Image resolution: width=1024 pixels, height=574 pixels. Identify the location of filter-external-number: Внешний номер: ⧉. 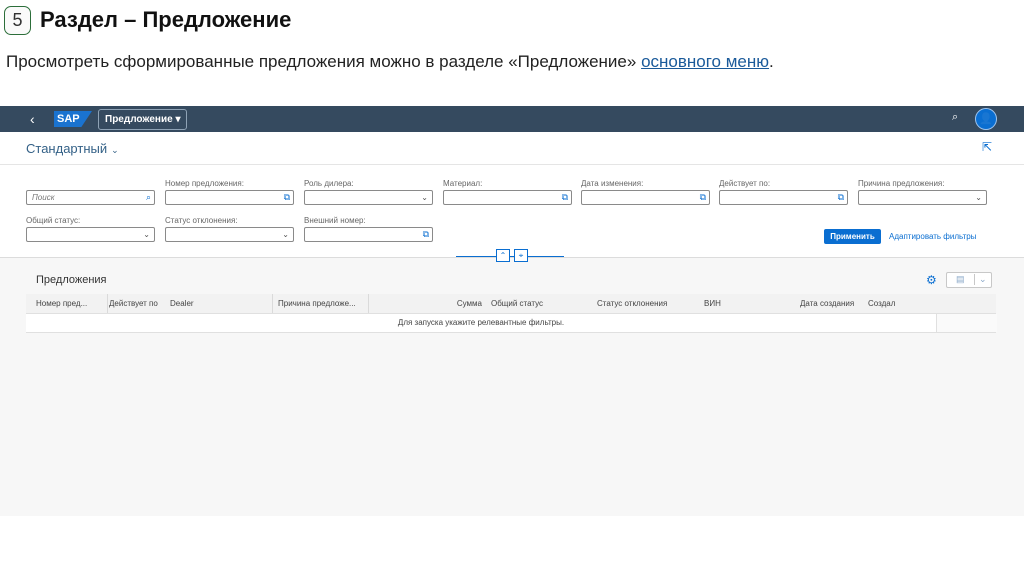
(368, 228).